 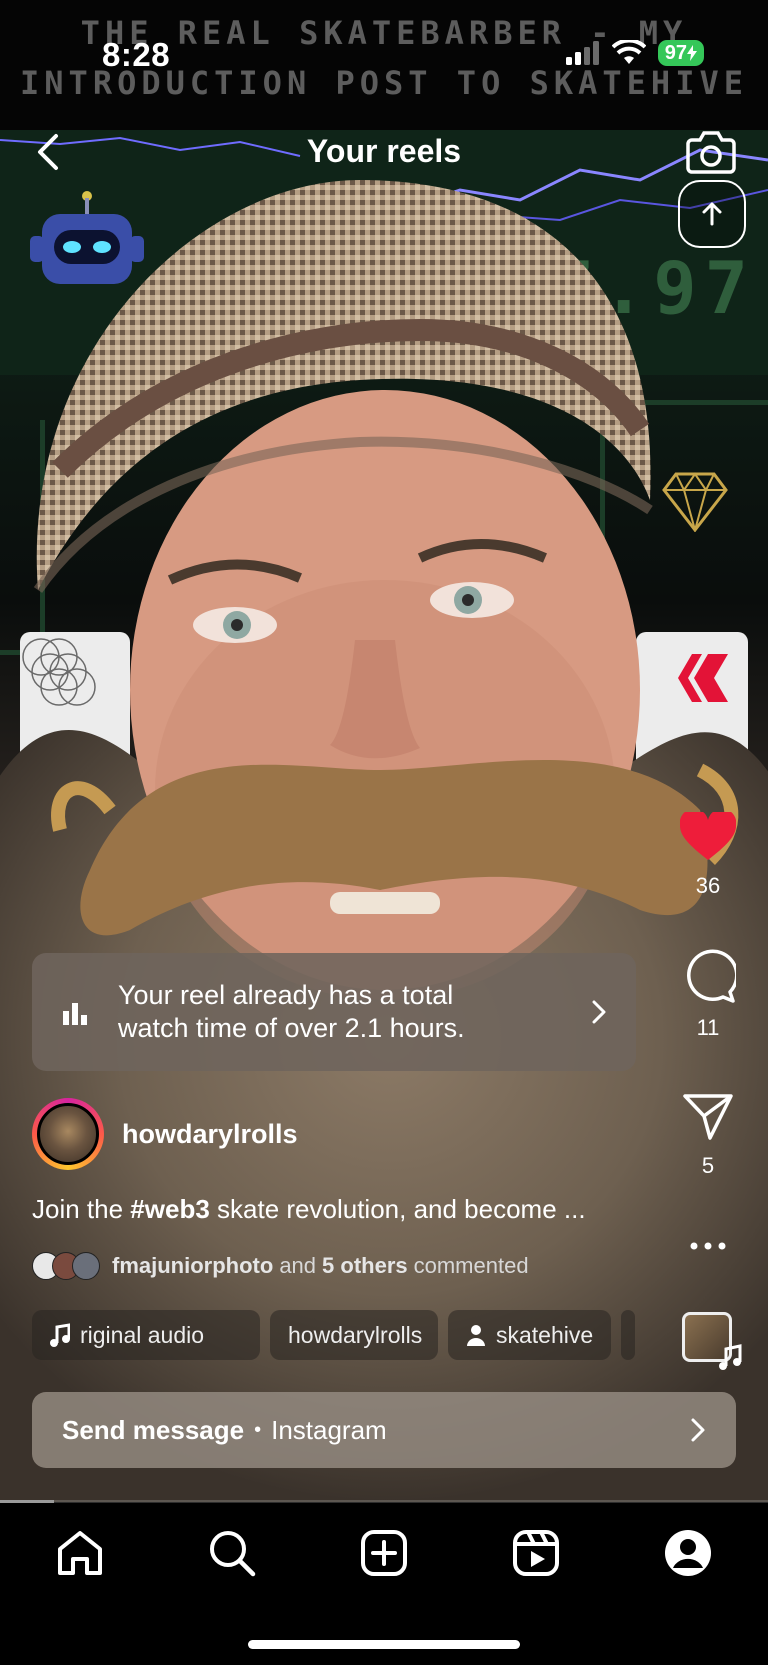 I want to click on send-message-button: Send message • Instagram, so click(x=384, y=1430).